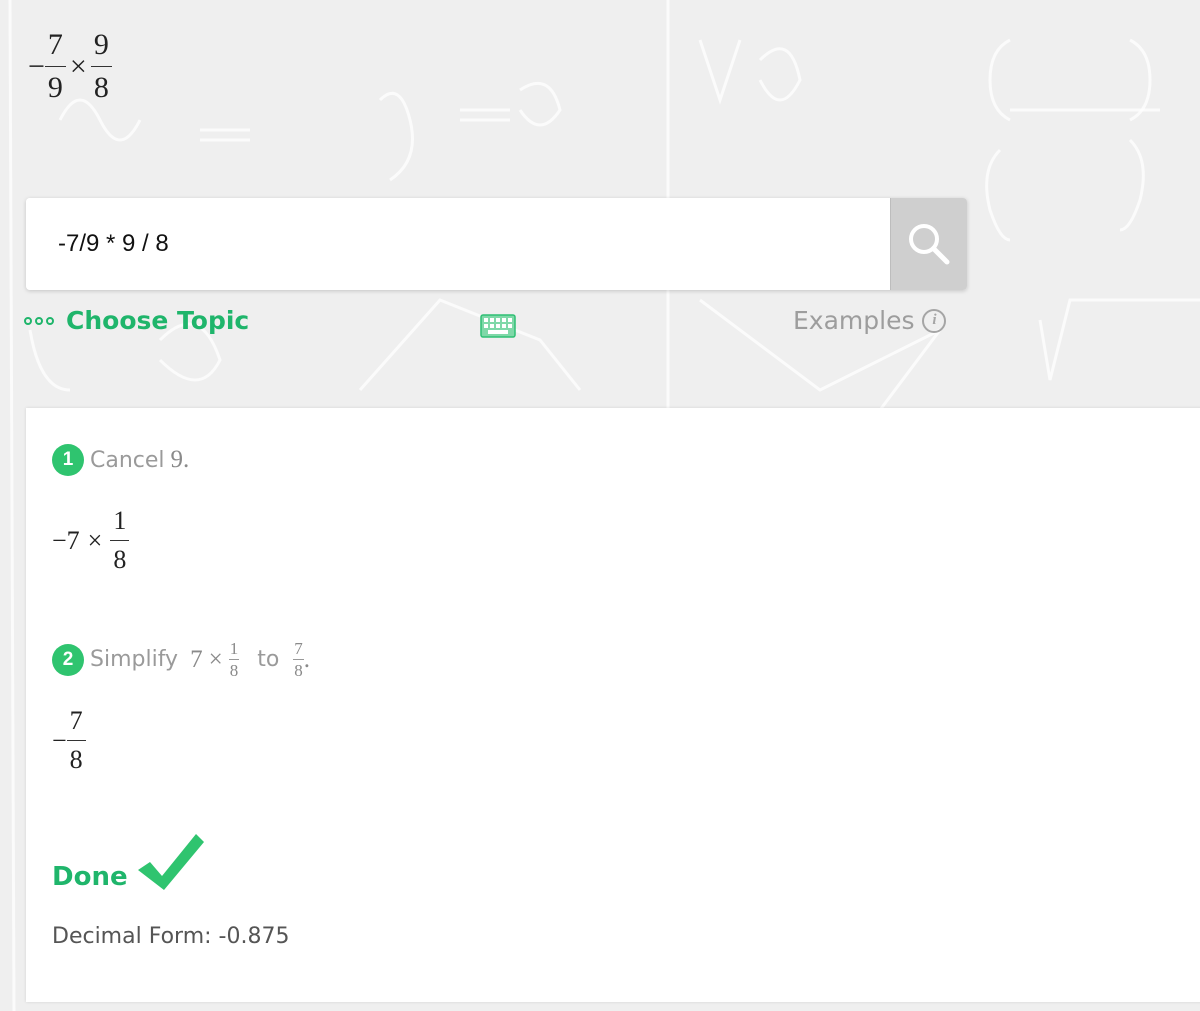 This screenshot has width=1200, height=1011. I want to click on decimal-form: Decimal Form: -0.875, so click(171, 936).